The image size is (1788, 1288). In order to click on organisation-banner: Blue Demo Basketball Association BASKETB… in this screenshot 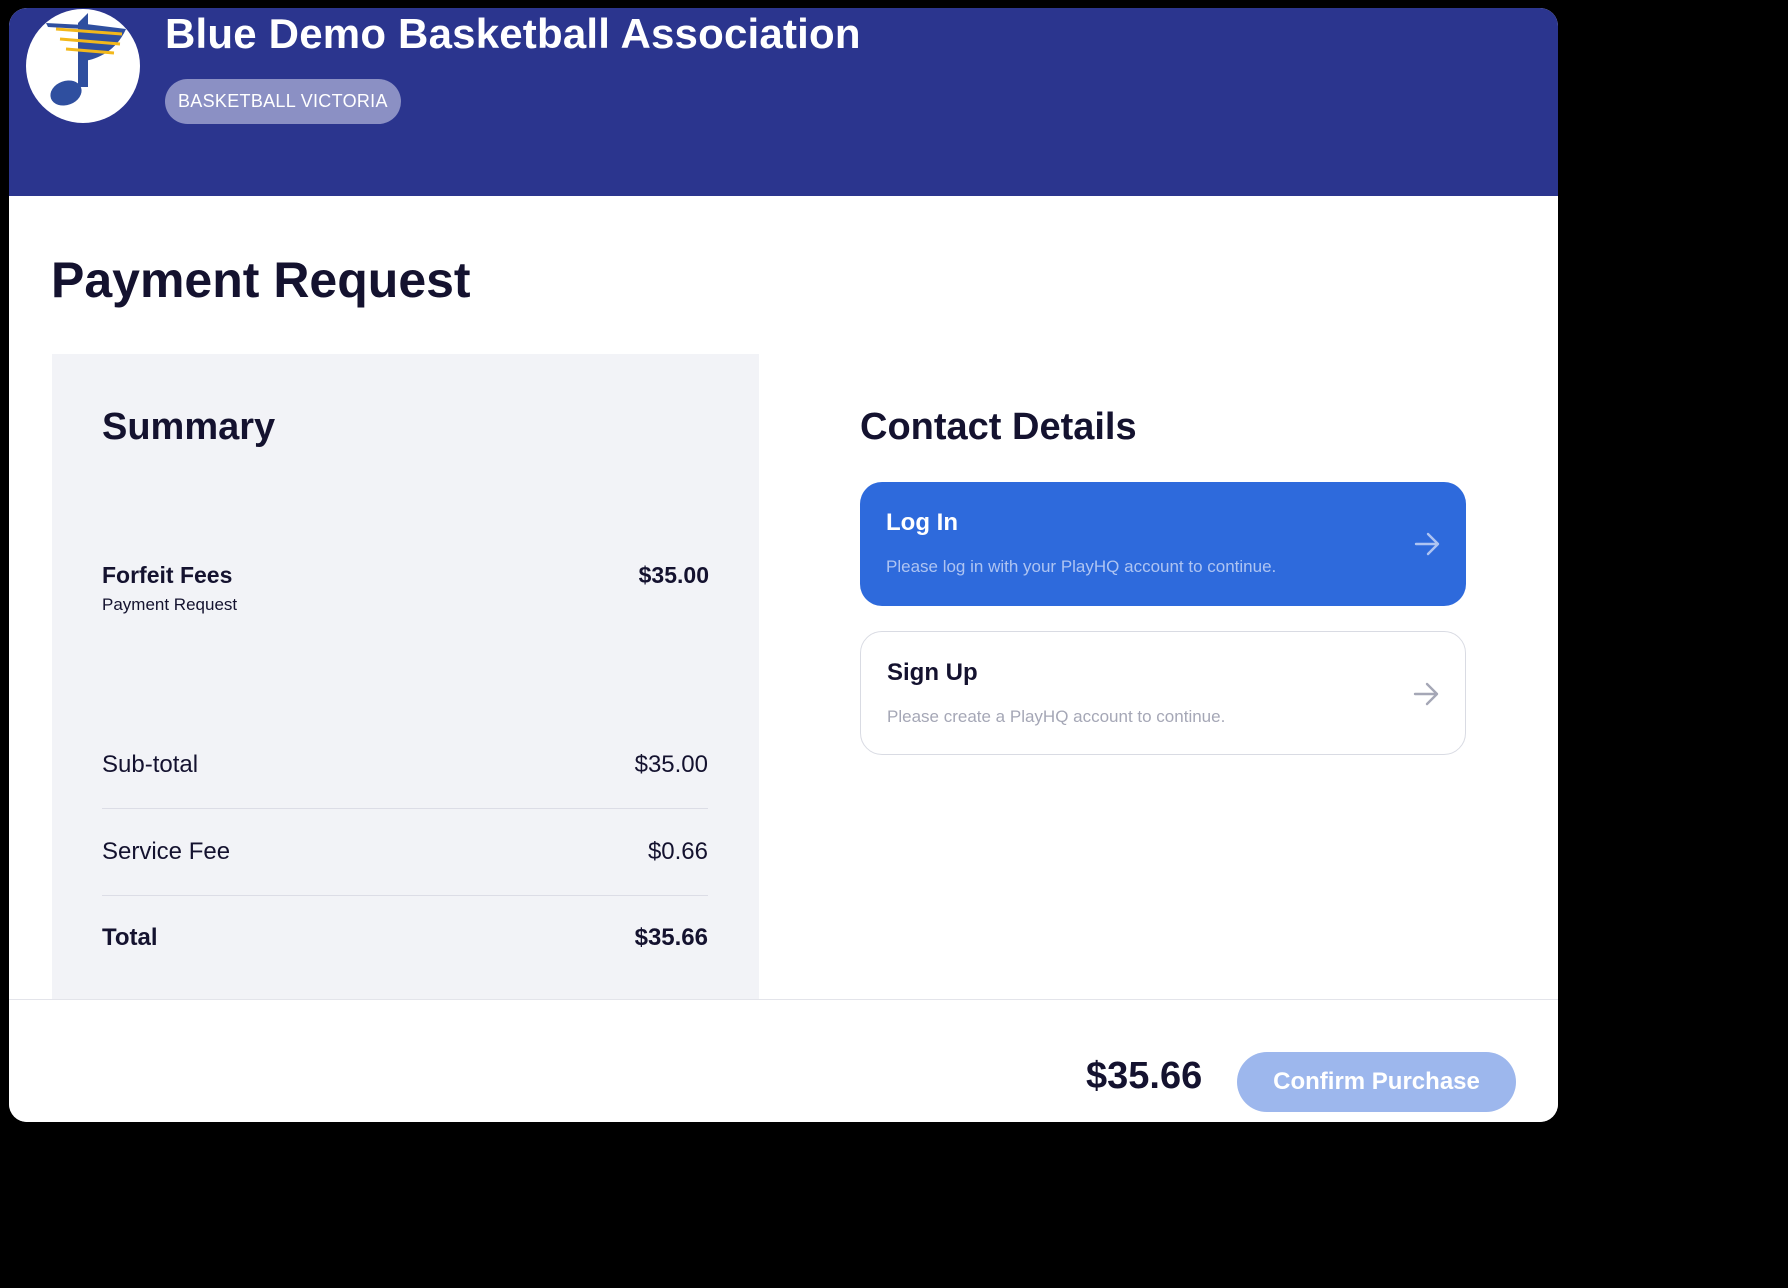, I will do `click(783, 102)`.